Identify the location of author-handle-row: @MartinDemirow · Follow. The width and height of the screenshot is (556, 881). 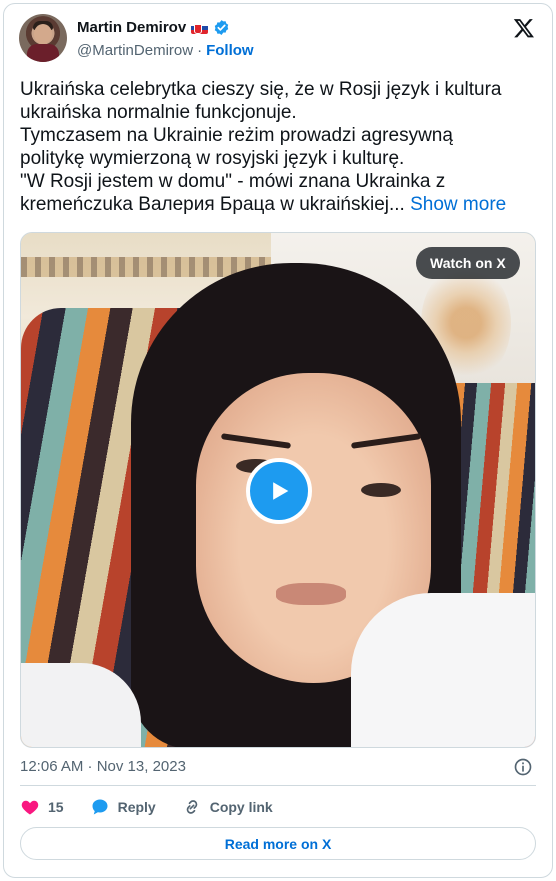
(165, 50).